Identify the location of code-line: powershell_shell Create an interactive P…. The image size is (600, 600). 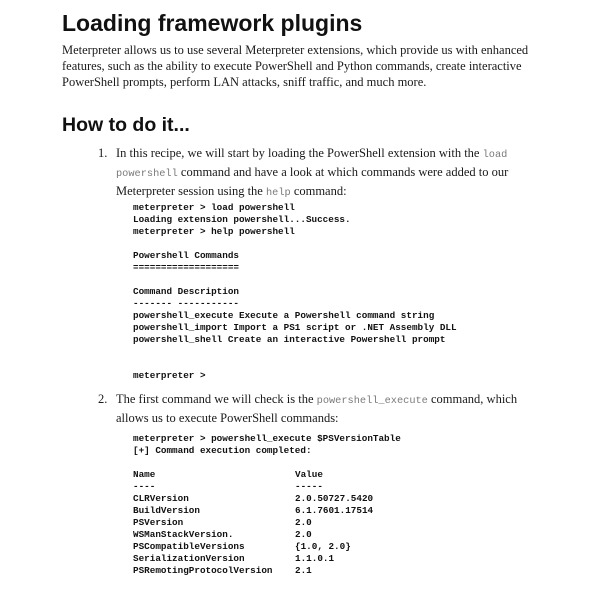
(289, 339).